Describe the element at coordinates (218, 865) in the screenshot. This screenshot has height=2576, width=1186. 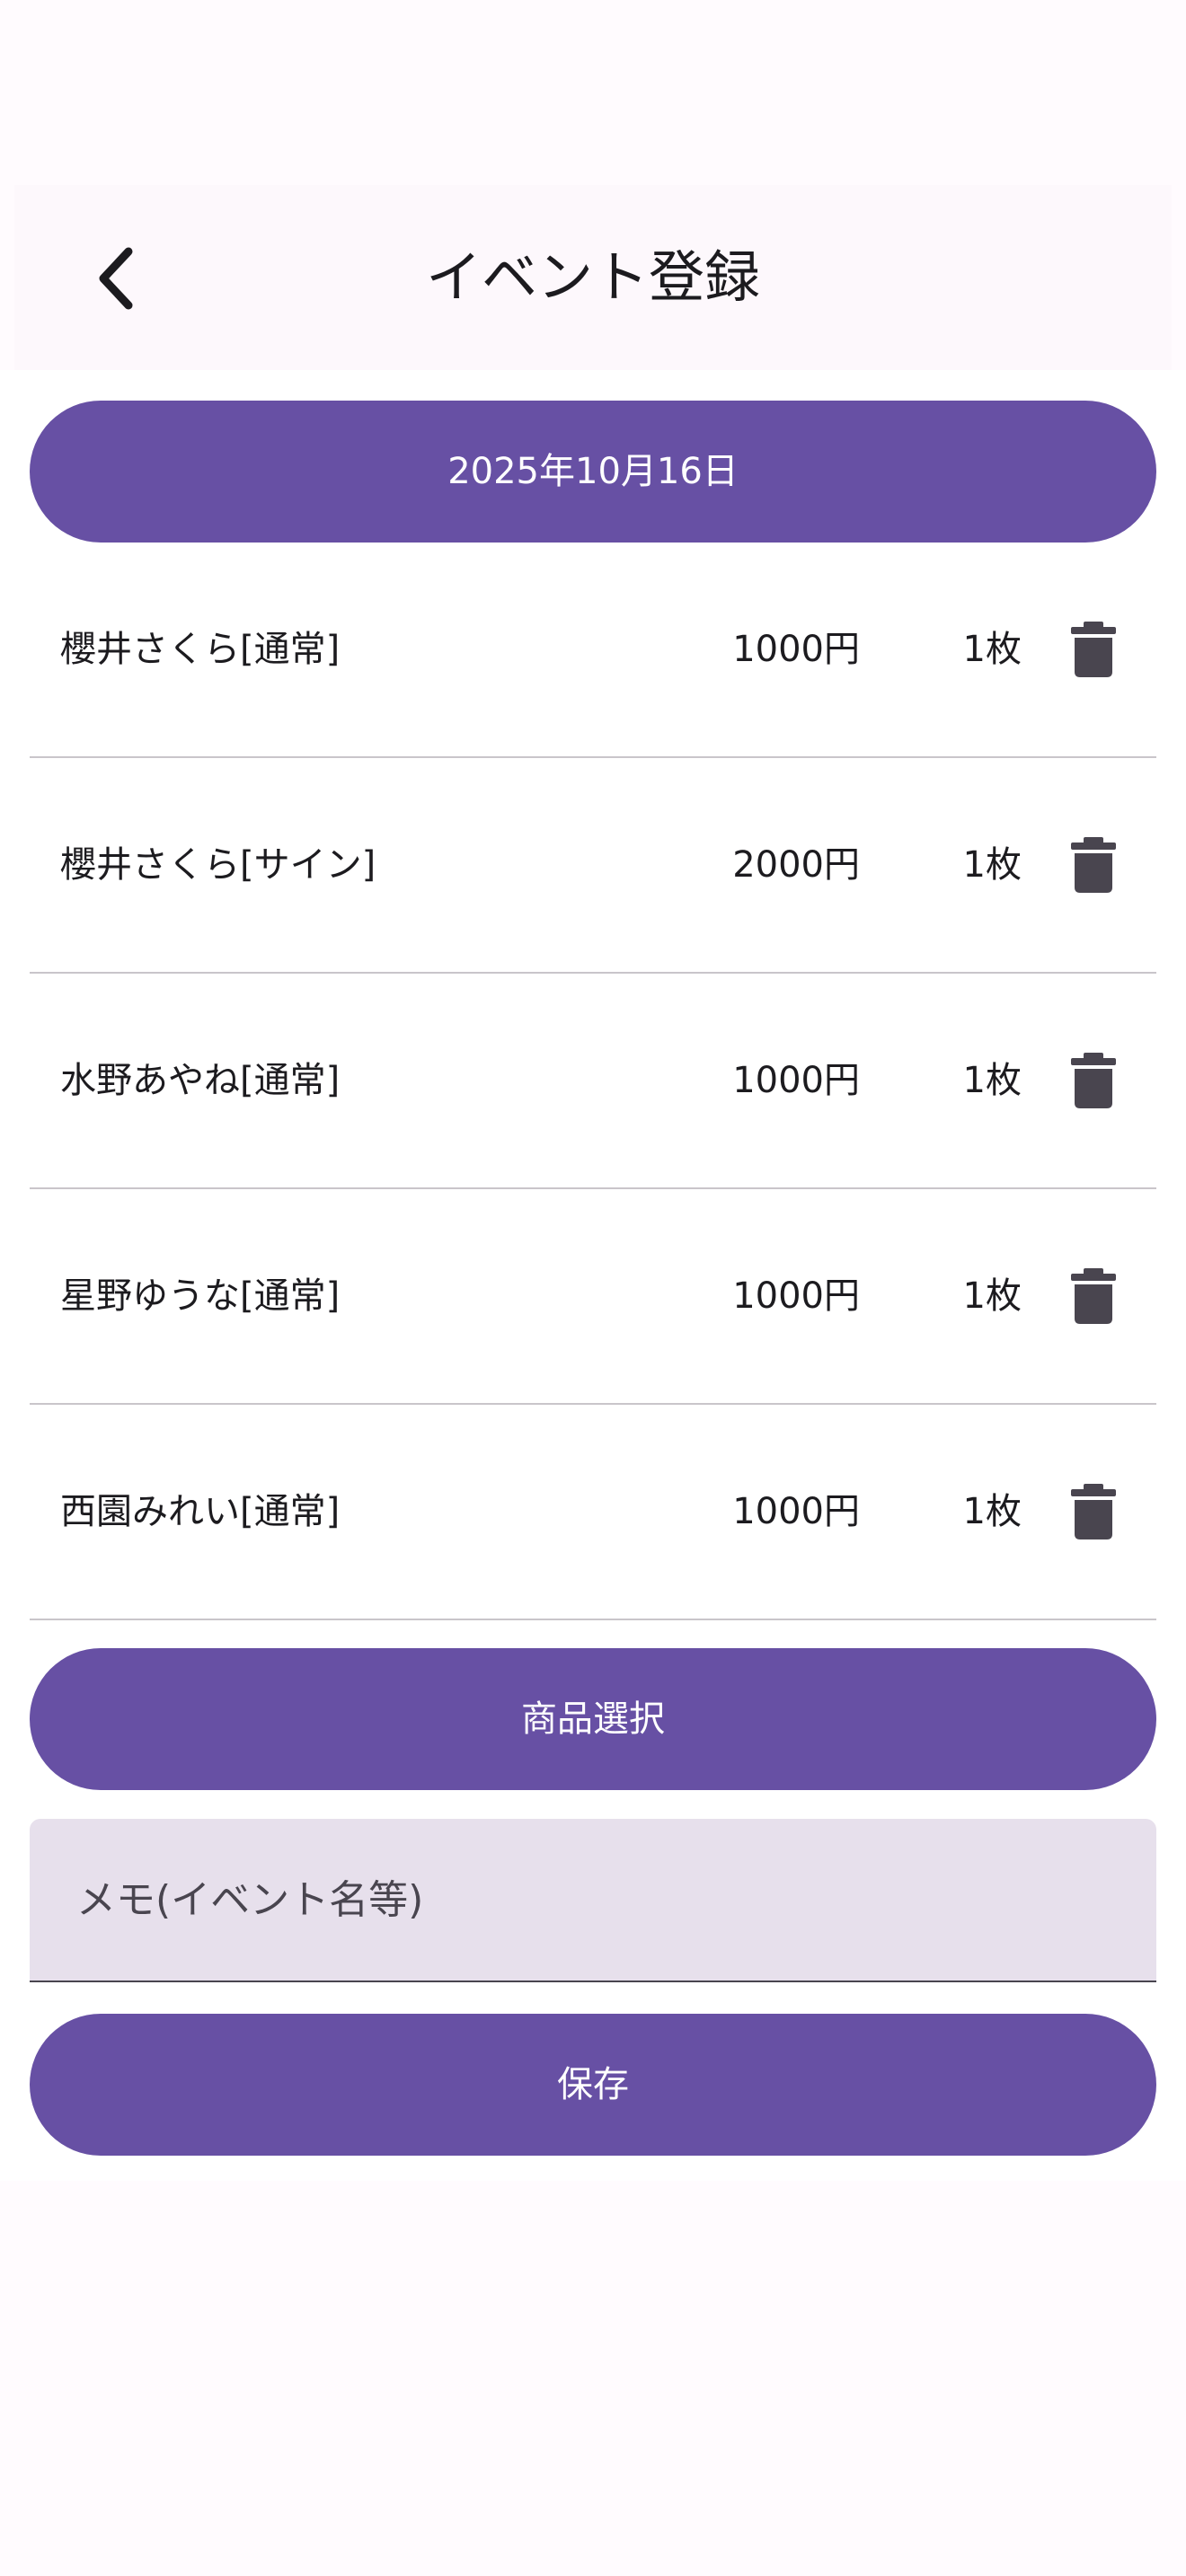
I see `item-name: 櫻井さくら[サイン]` at that location.